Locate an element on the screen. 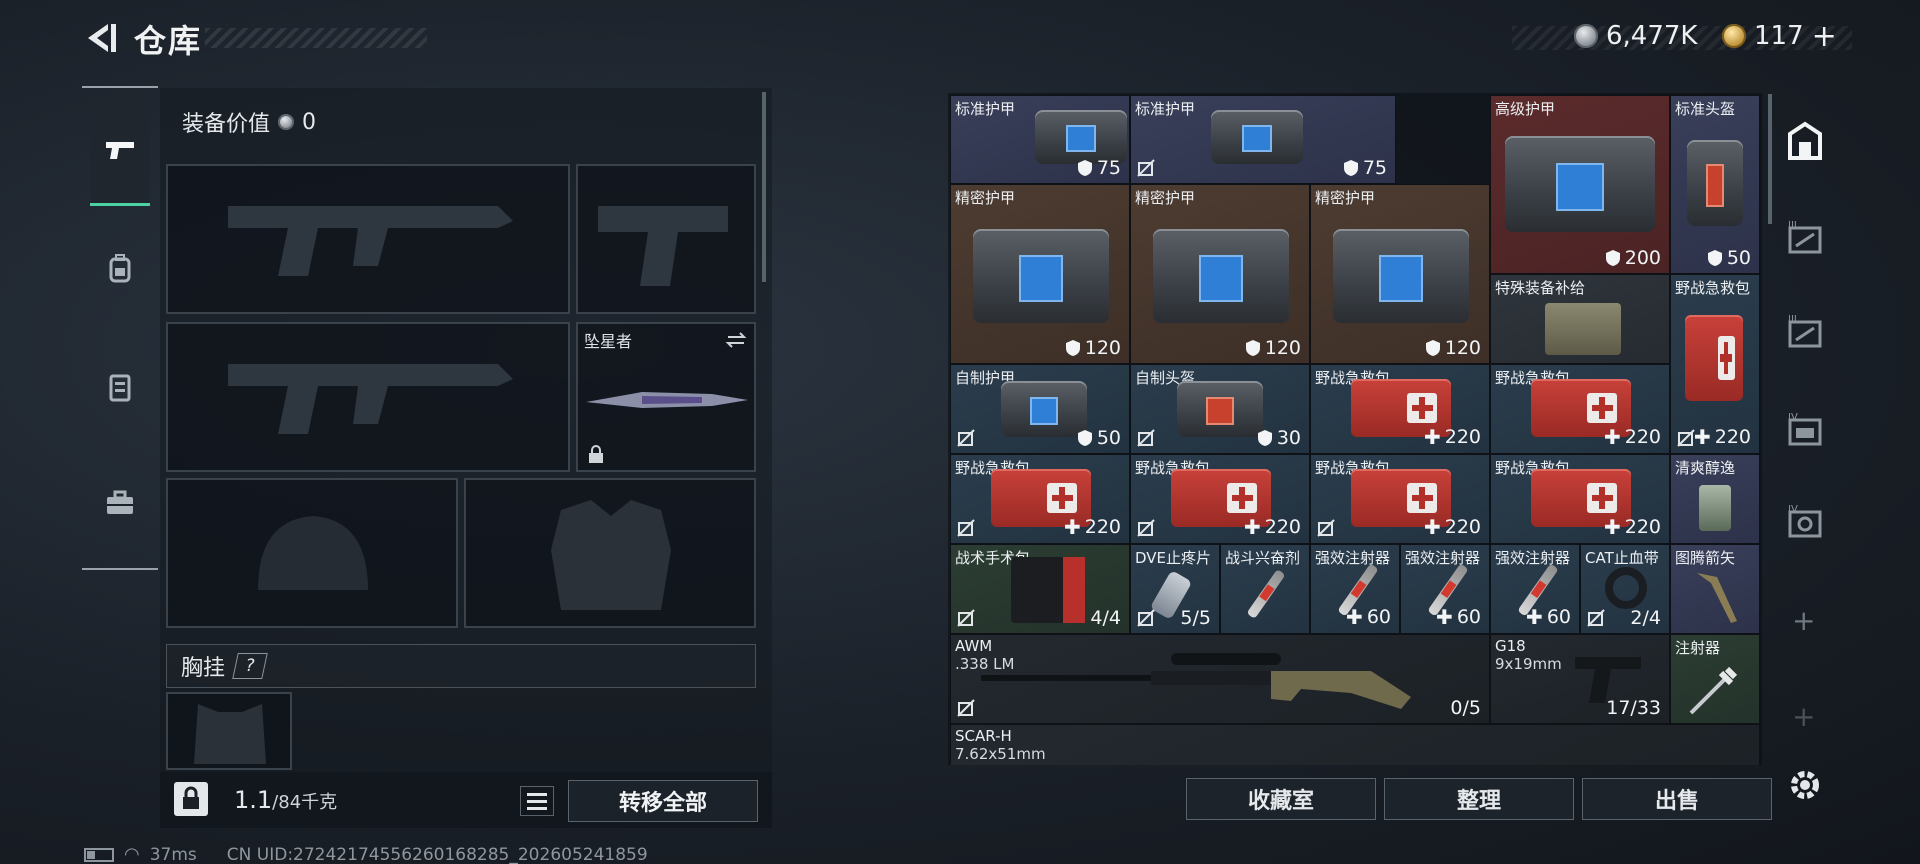 Image resolution: width=1920 pixels, height=864 pixels. tab-toolbox is located at coordinates (120, 503).